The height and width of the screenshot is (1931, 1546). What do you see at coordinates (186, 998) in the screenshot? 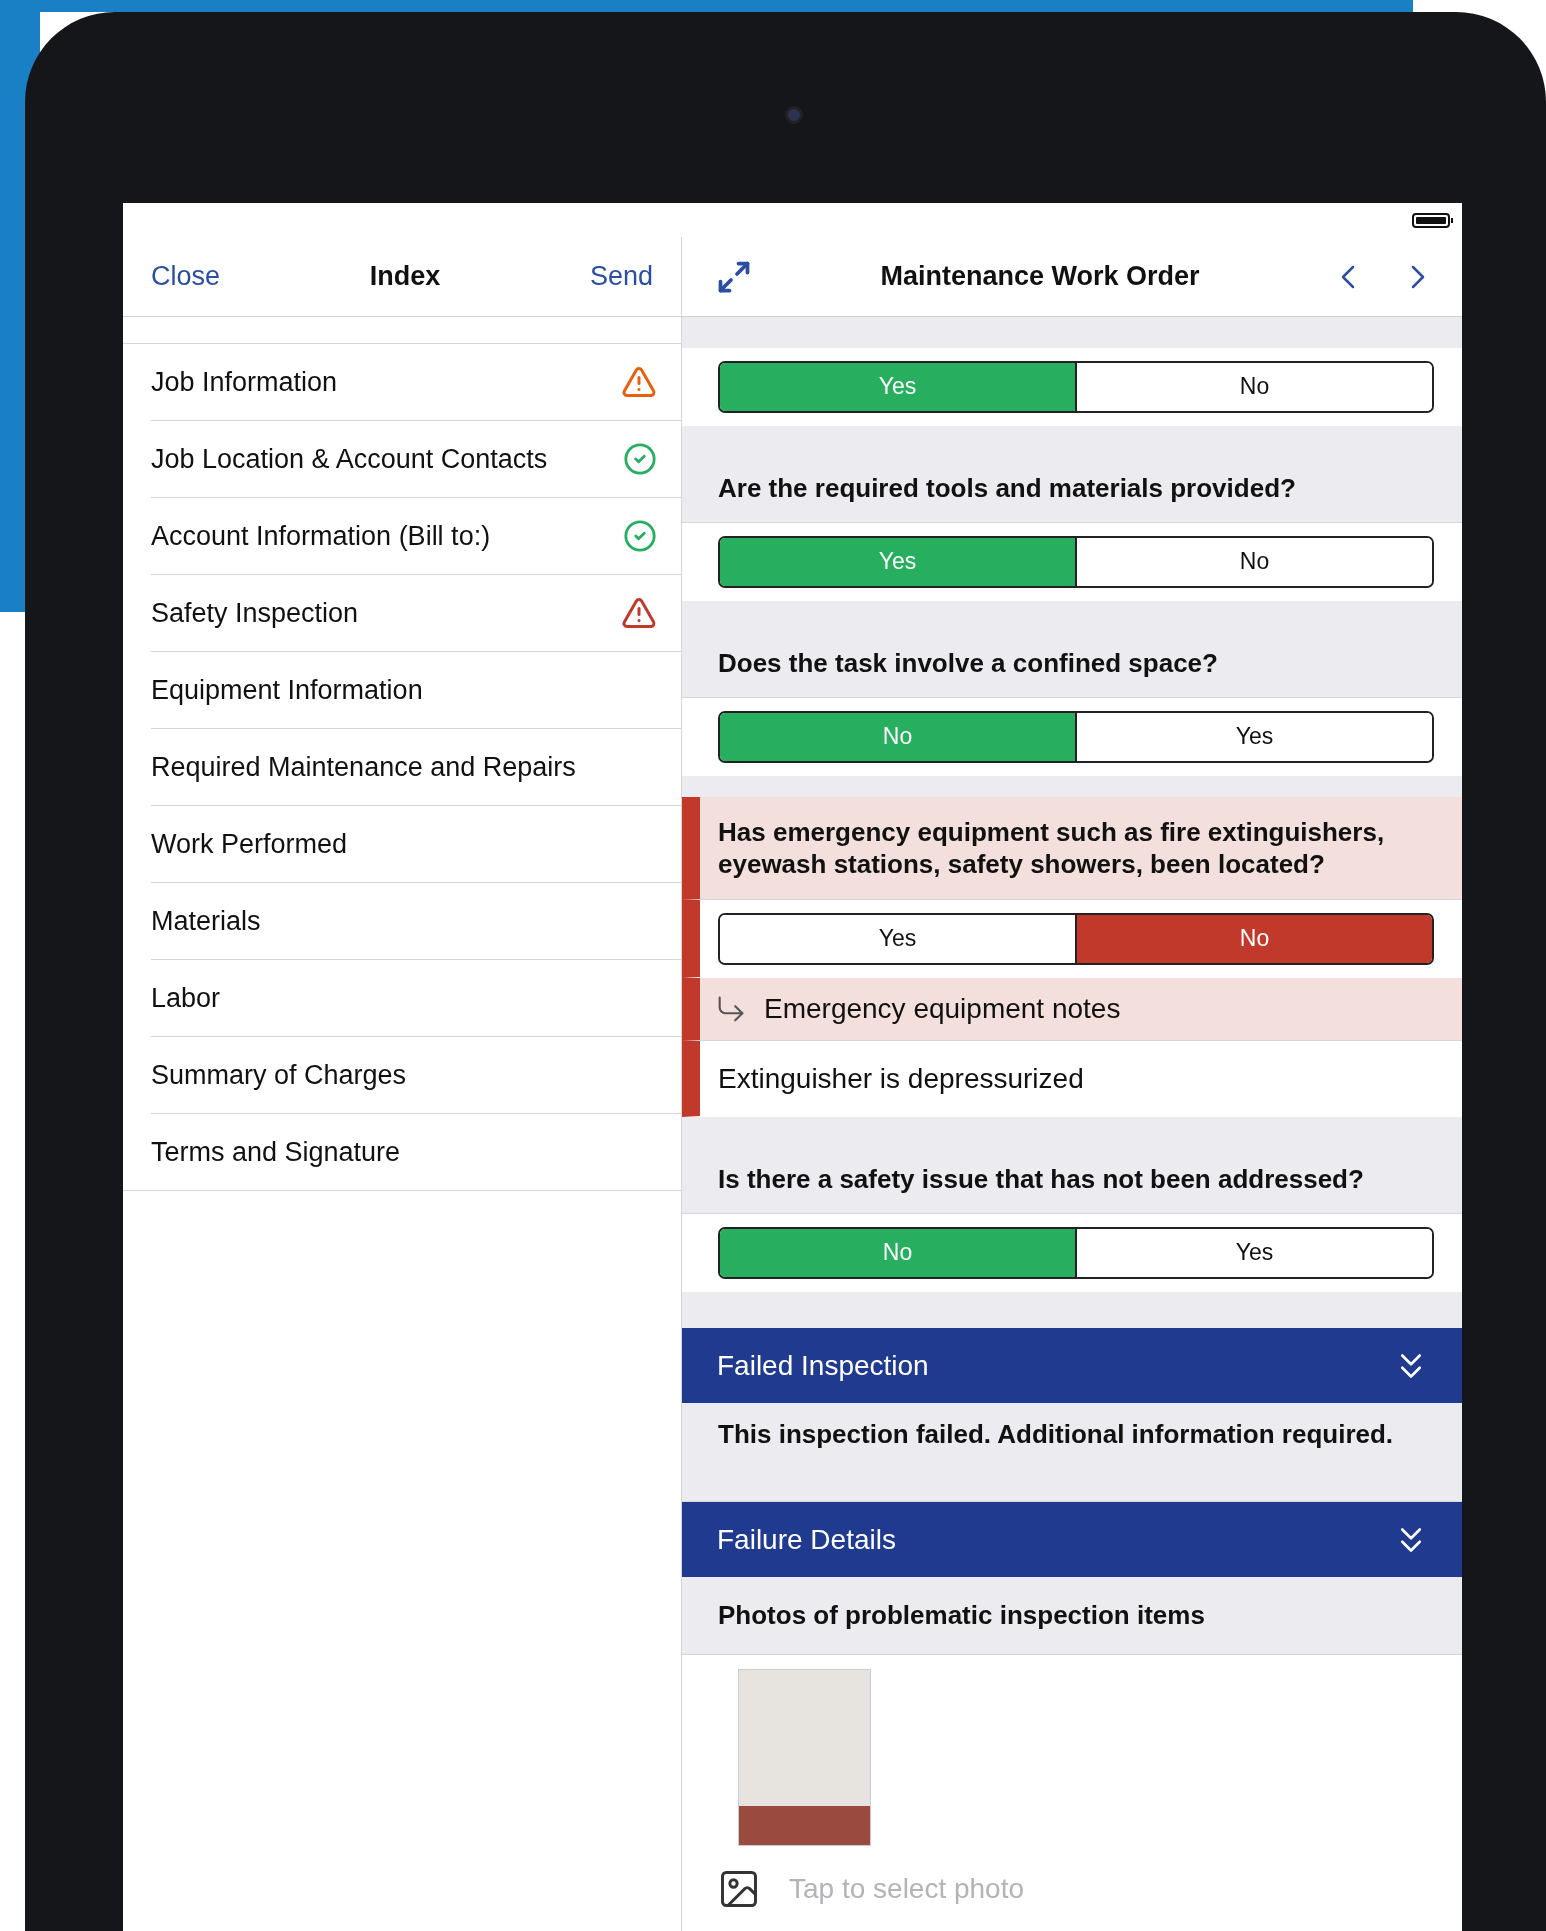
I see `index-item: Labor` at bounding box center [186, 998].